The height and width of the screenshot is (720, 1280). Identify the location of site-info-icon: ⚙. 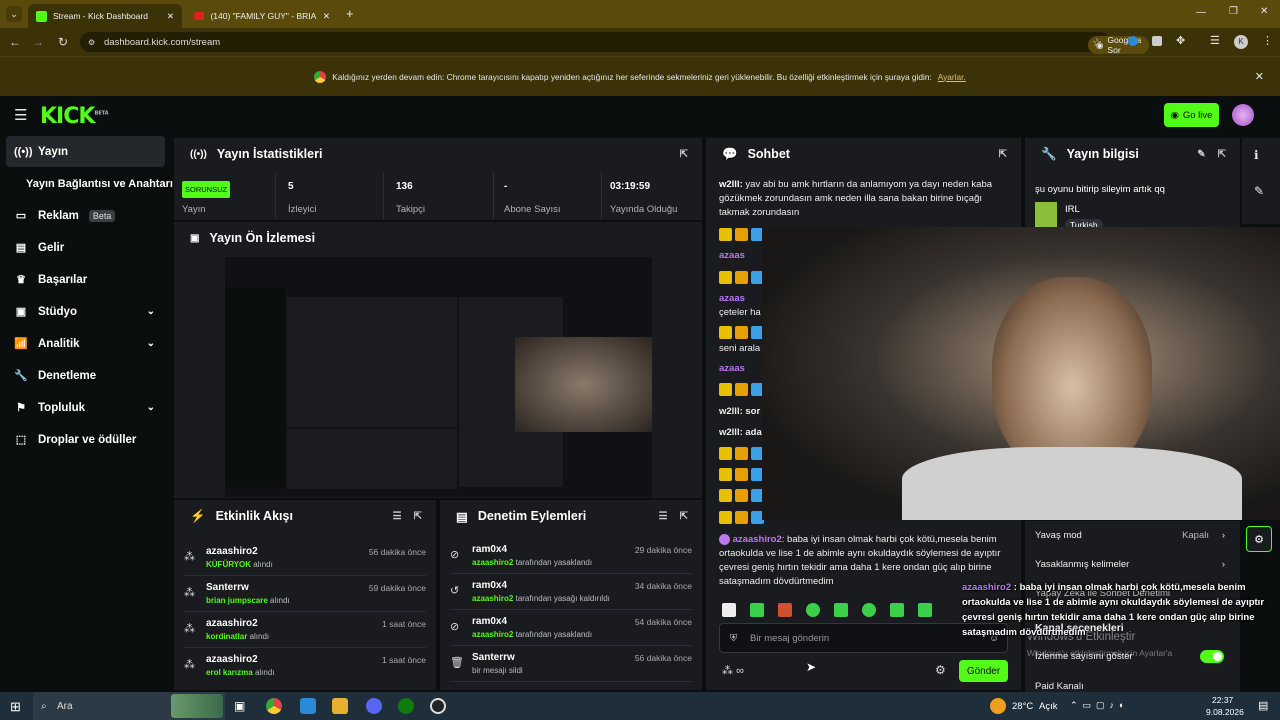
(91, 42).